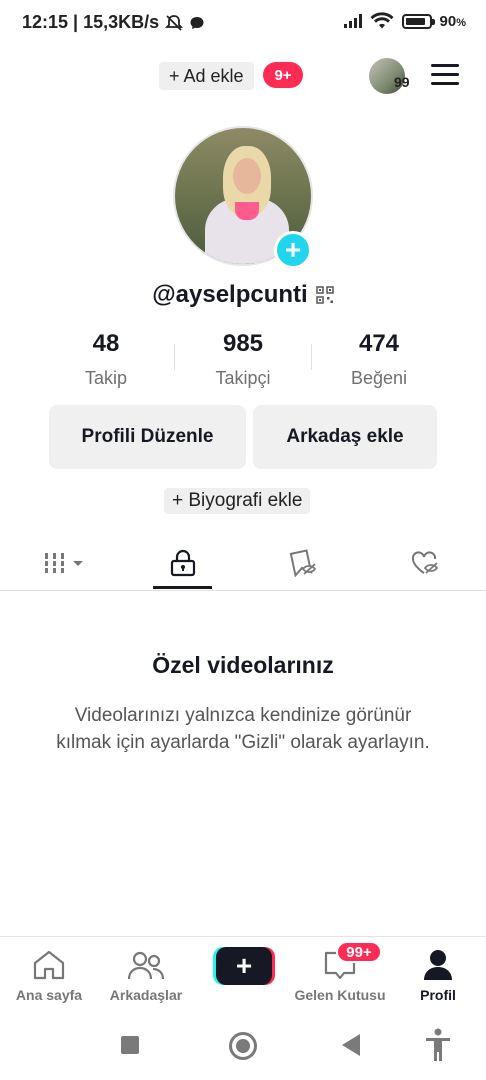 The image size is (486, 1080). I want to click on nav-home: Ana sayfa, so click(49, 974).